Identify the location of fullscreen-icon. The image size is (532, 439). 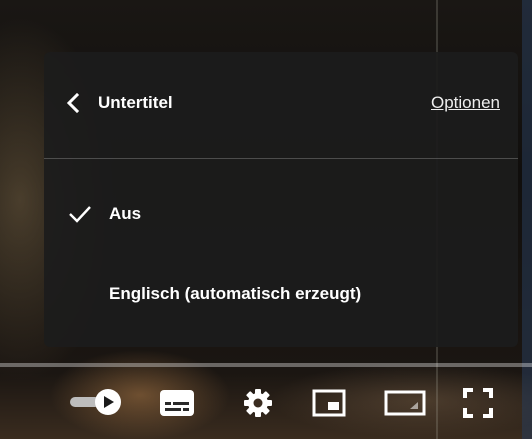
(478, 403).